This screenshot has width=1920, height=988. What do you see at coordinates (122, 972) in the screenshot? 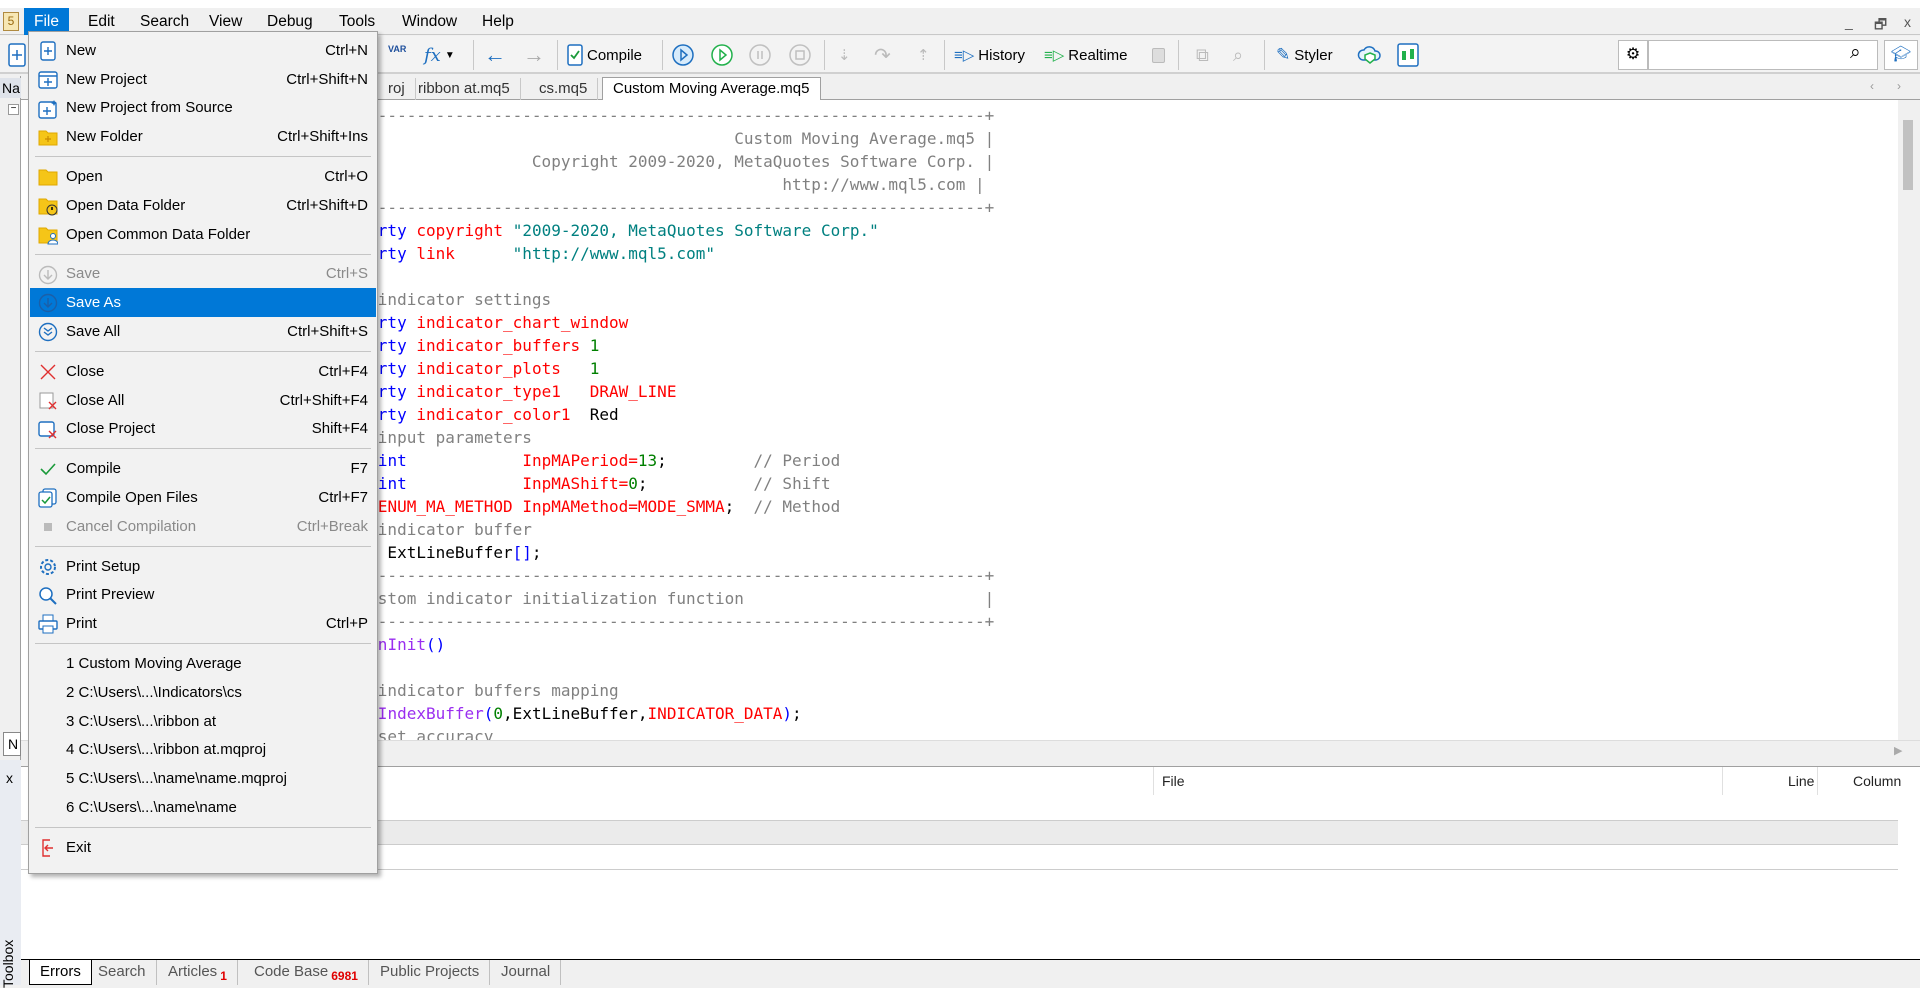
I see `toolbox-tab-search: Search` at bounding box center [122, 972].